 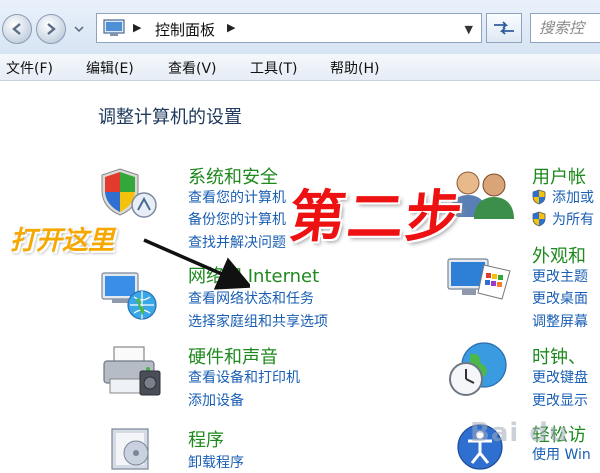 I want to click on breadcrumb-control-panel: 控制面板, so click(x=185, y=29).